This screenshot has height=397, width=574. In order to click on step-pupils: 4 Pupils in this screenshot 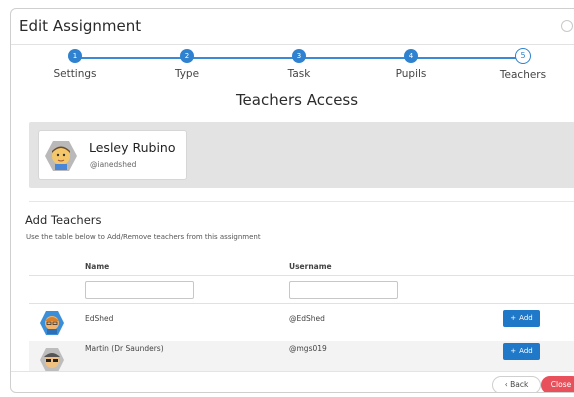, I will do `click(411, 64)`.